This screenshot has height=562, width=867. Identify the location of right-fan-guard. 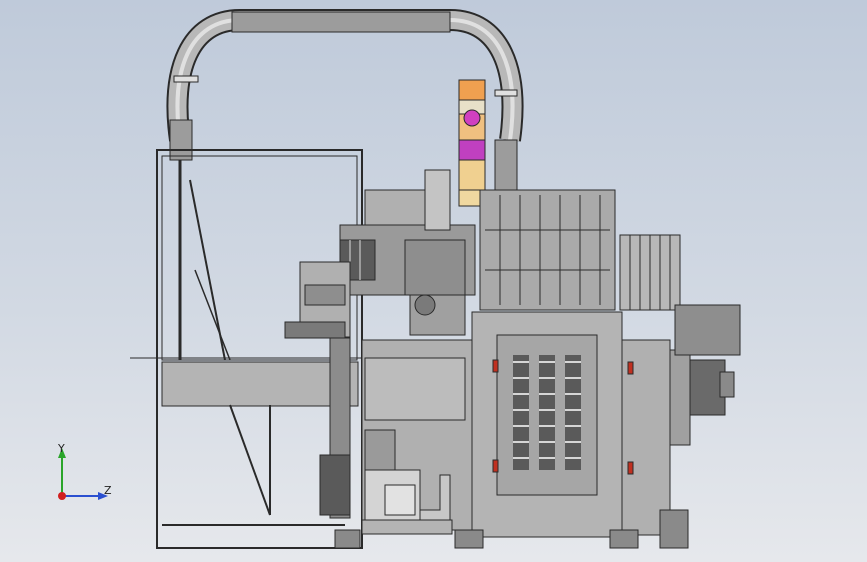
(650, 272).